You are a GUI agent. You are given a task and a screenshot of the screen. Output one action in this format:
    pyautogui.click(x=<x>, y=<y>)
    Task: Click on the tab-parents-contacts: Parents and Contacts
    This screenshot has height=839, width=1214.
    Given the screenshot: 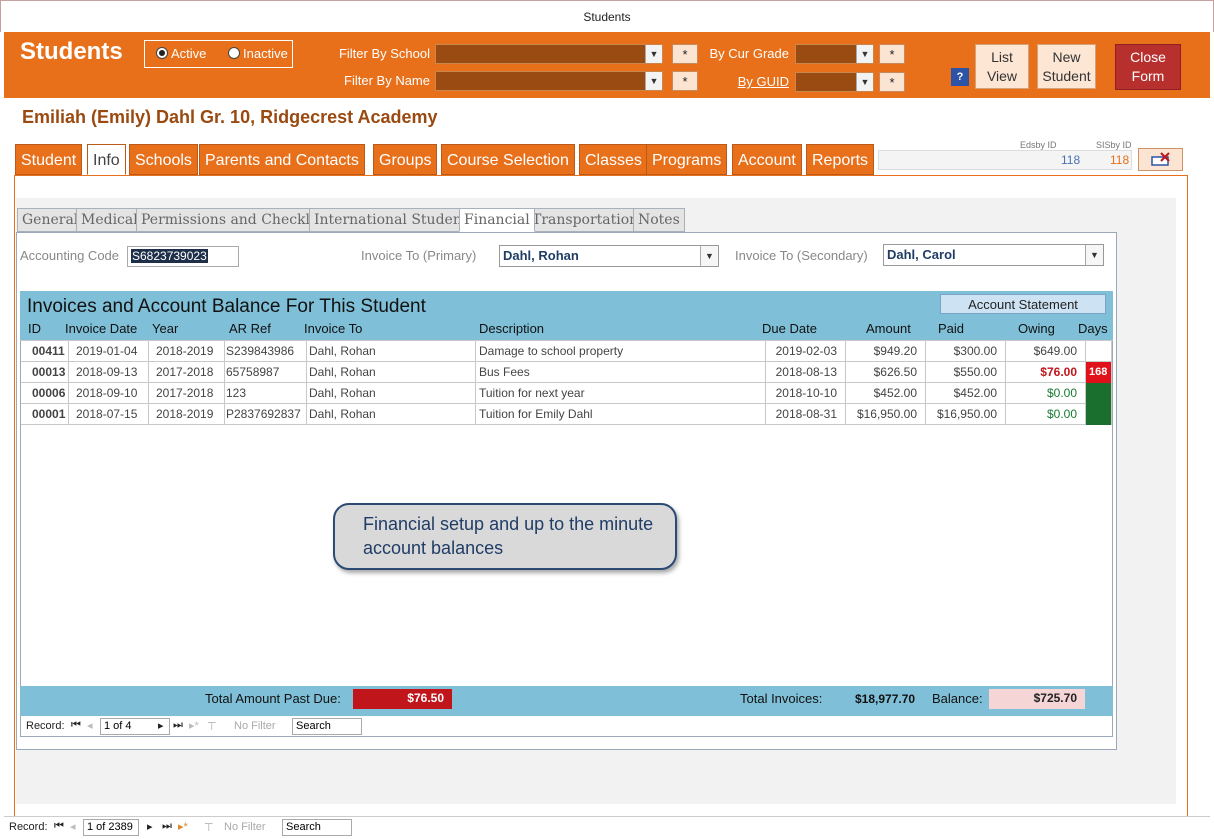 What is the action you would take?
    pyautogui.click(x=282, y=159)
    